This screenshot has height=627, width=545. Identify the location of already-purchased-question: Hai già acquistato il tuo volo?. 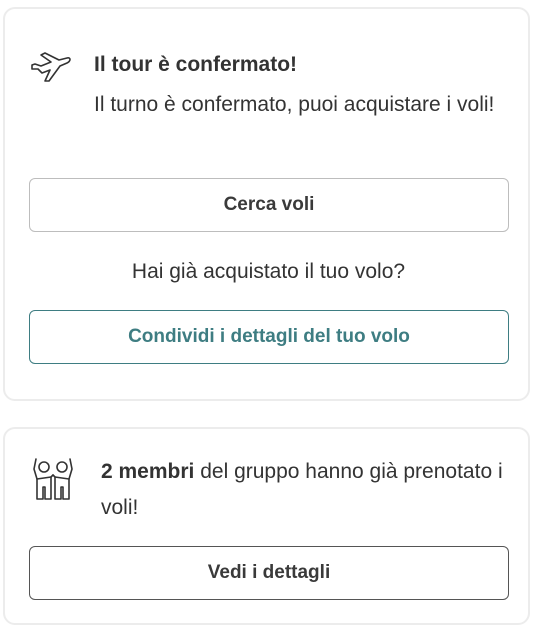
(268, 271).